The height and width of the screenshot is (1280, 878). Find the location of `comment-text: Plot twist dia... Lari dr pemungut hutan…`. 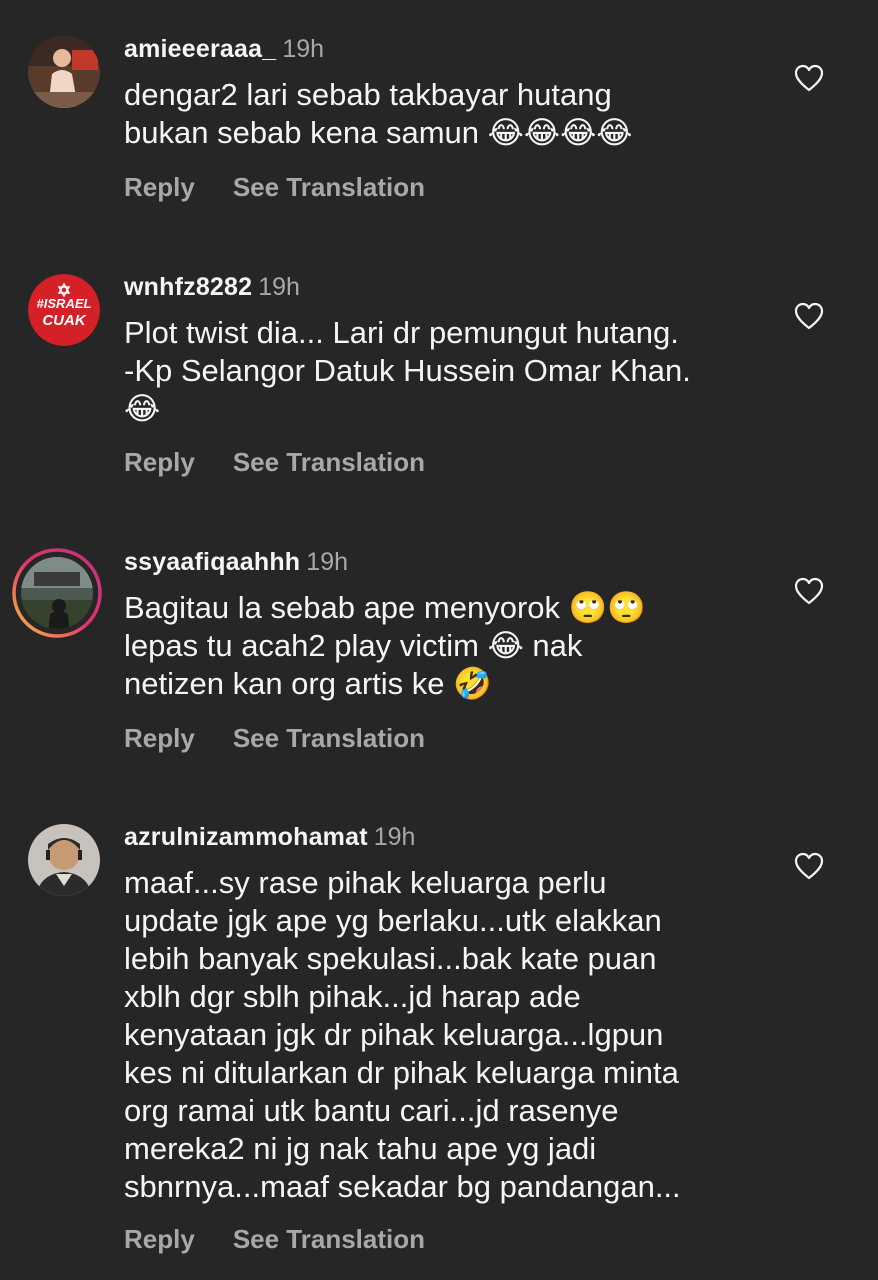

comment-text: Plot twist dia... Lari dr pemungut hutan… is located at coordinates (407, 370).